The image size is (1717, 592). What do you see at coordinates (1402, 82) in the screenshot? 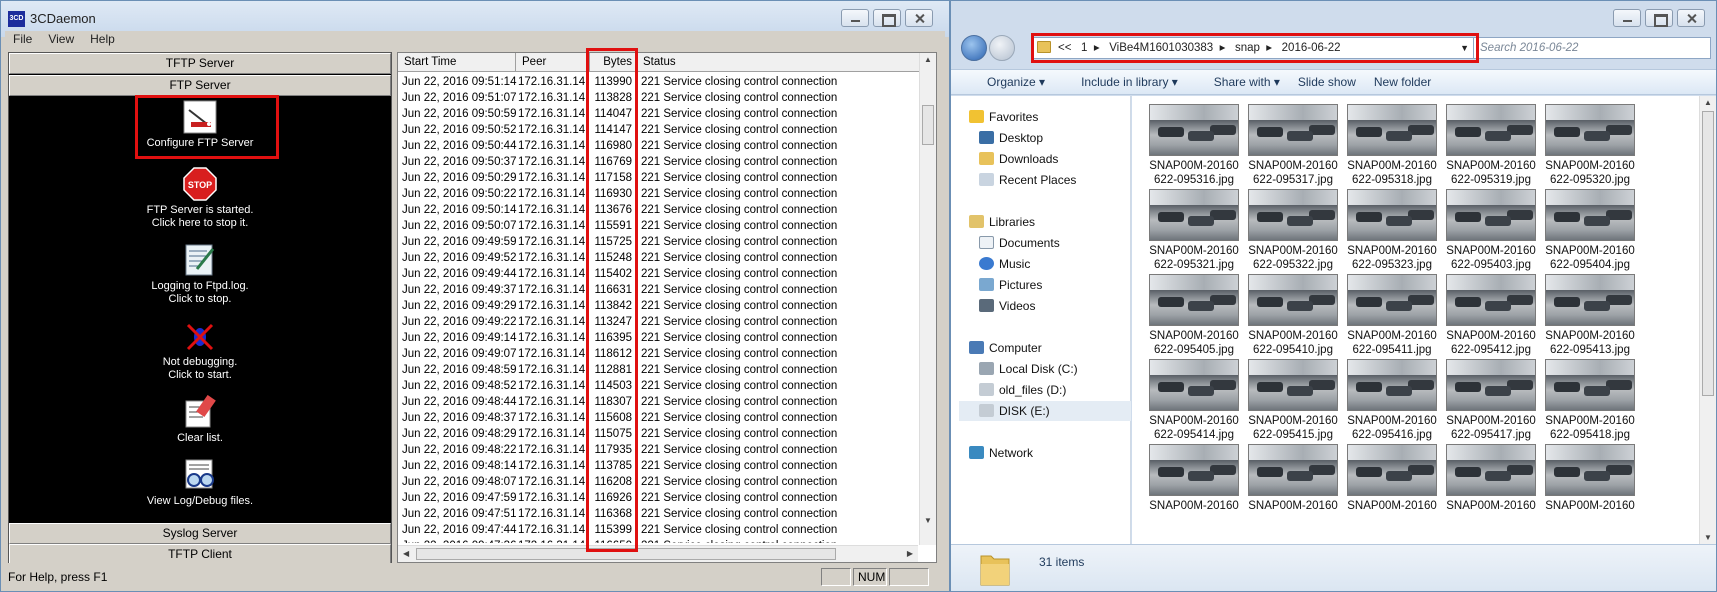
I see `new-folder-button: New folder` at bounding box center [1402, 82].